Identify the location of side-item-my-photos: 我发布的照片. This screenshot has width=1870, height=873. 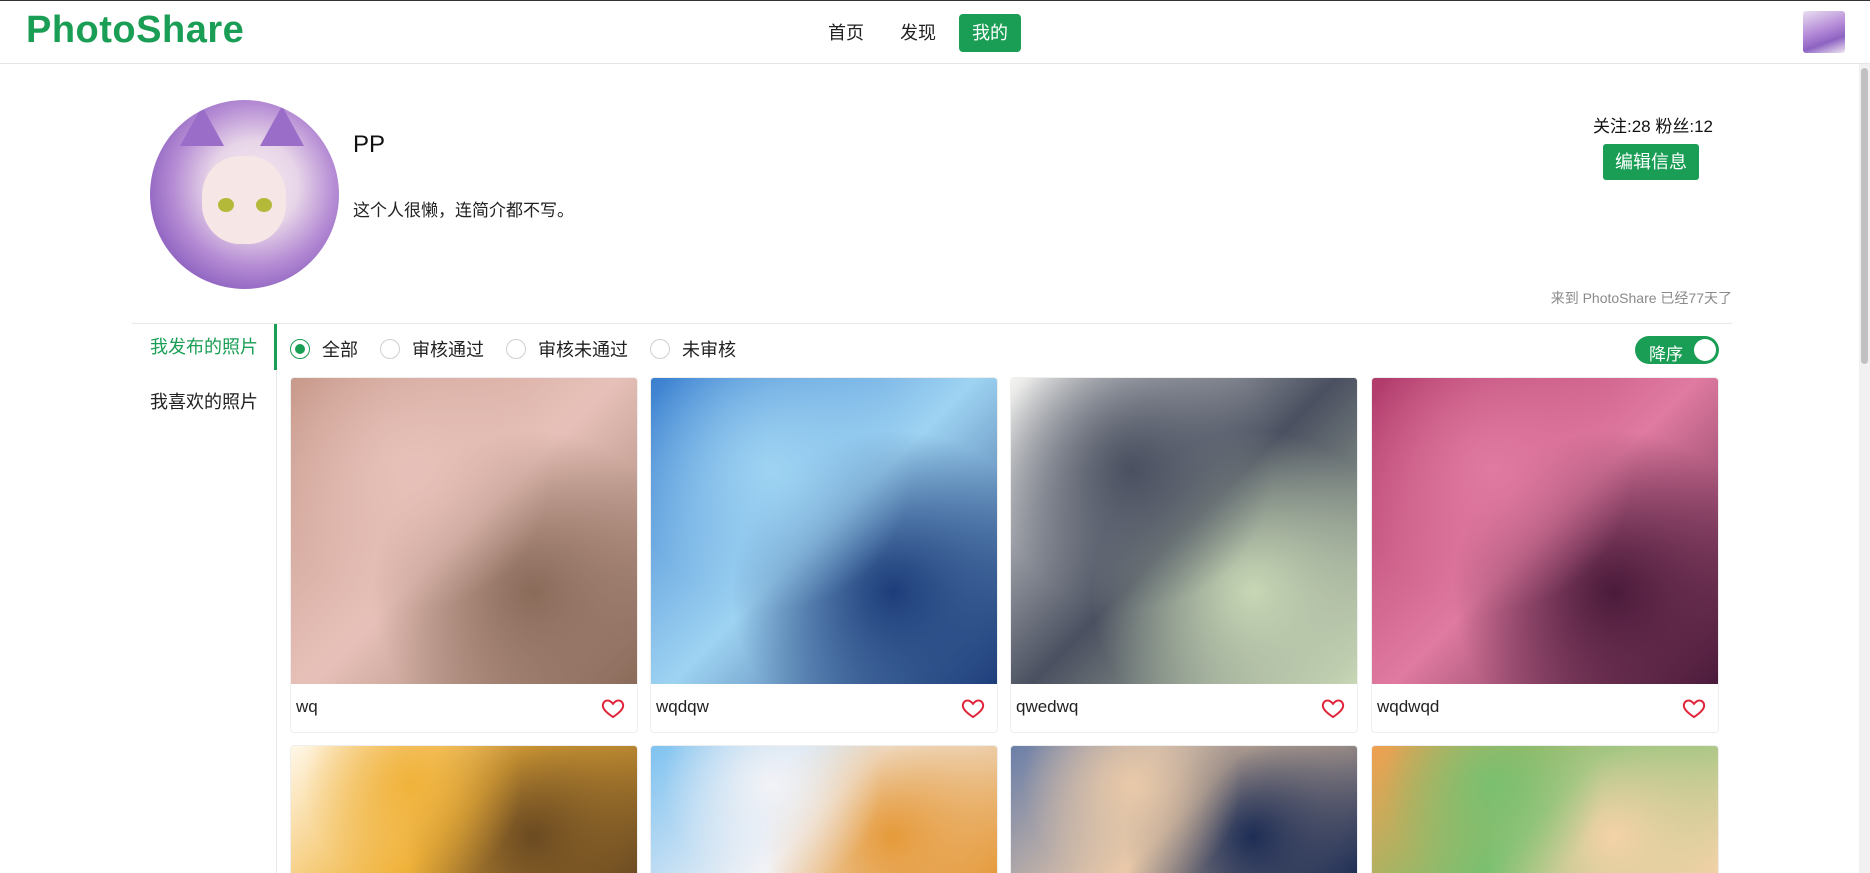
(204, 347).